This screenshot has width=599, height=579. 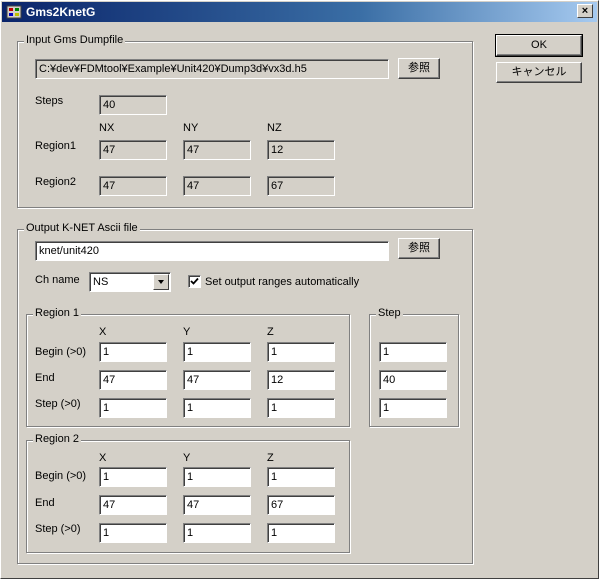 I want to click on input-group-legend: Input Gms Dumpfile, so click(x=75, y=40).